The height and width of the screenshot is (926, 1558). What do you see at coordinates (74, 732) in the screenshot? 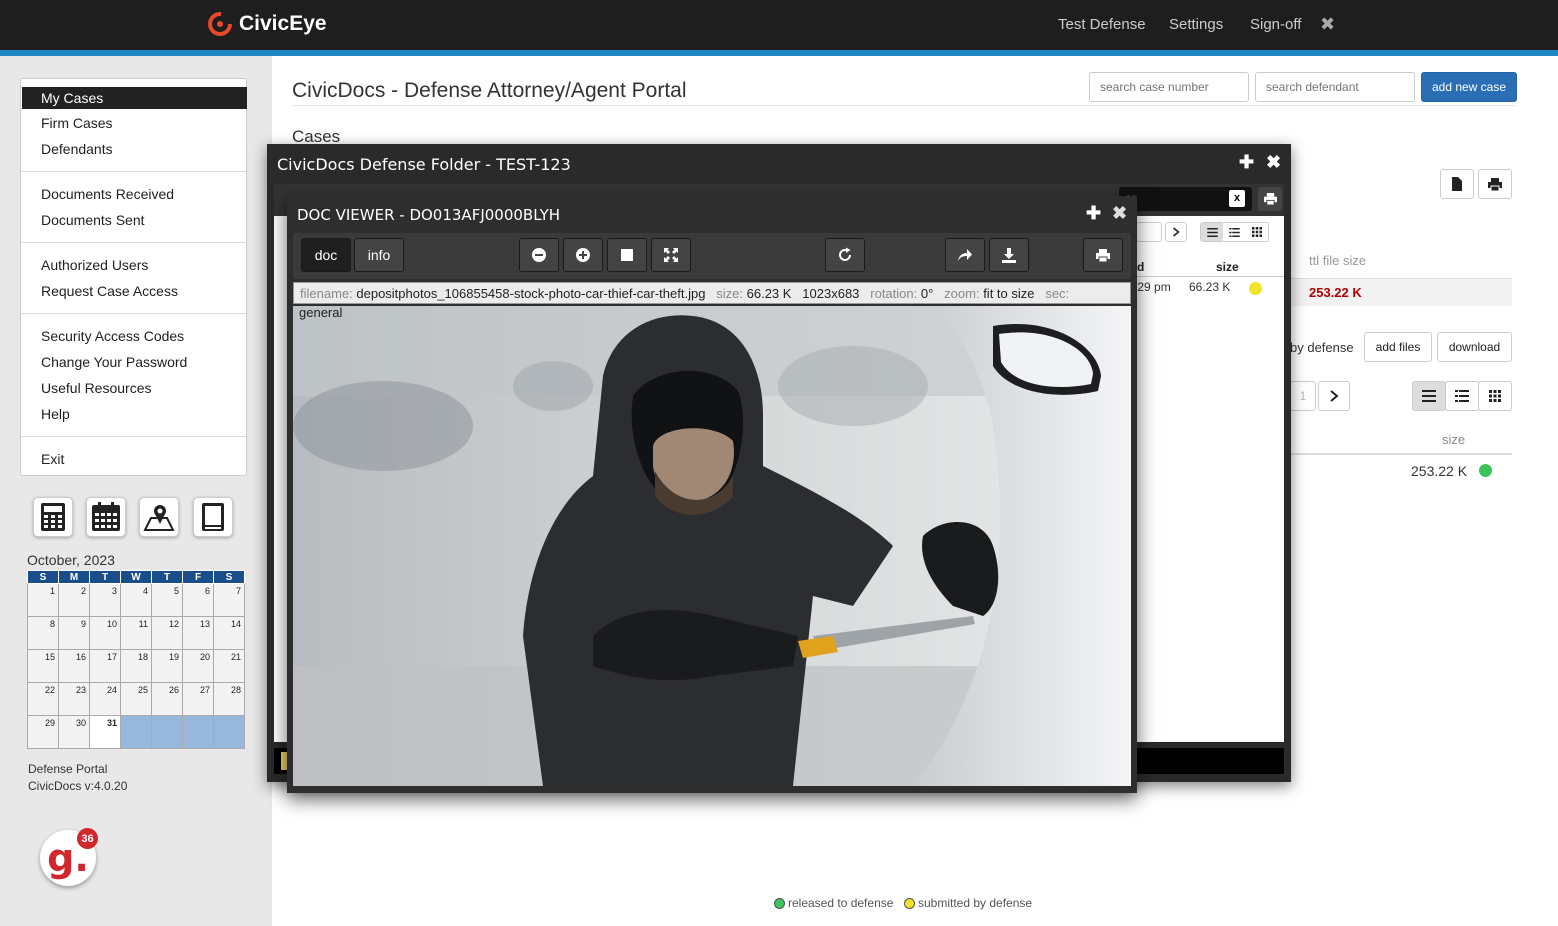
I see `calendar-day: 30` at bounding box center [74, 732].